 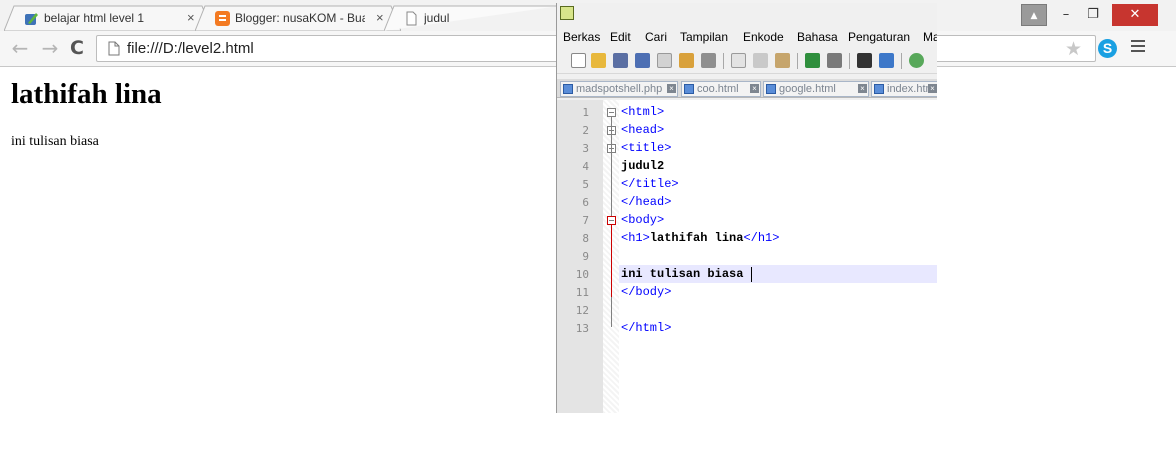 What do you see at coordinates (696, 238) in the screenshot?
I see `text-token: lathifah lina` at bounding box center [696, 238].